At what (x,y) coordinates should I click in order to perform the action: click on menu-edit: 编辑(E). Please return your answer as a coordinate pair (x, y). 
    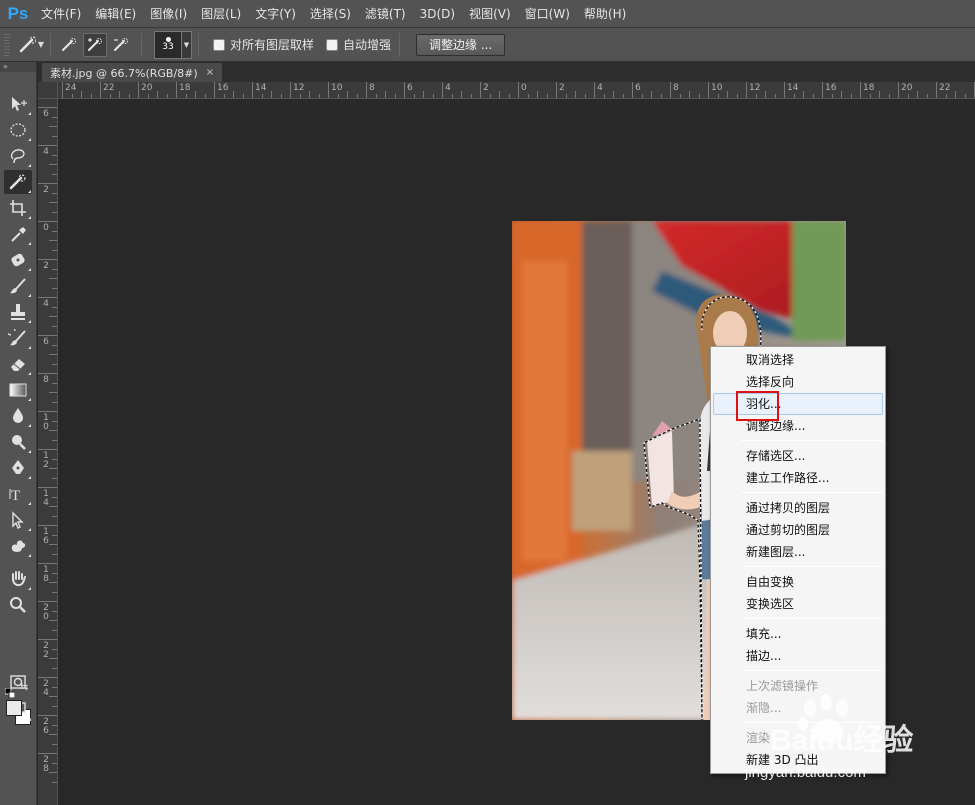
    Looking at the image, I should click on (115, 14).